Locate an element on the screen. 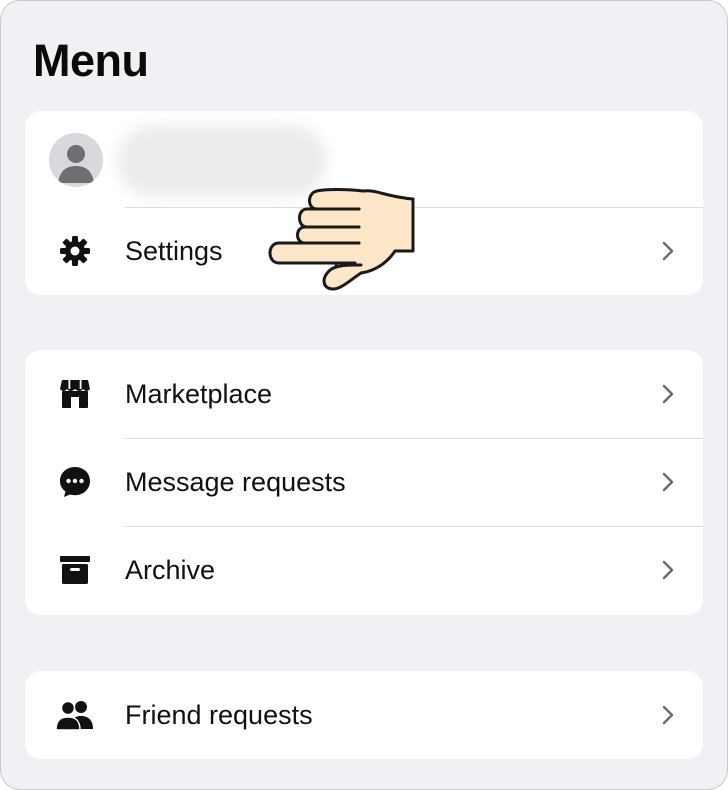  chat-bubble-icon is located at coordinates (75, 482).